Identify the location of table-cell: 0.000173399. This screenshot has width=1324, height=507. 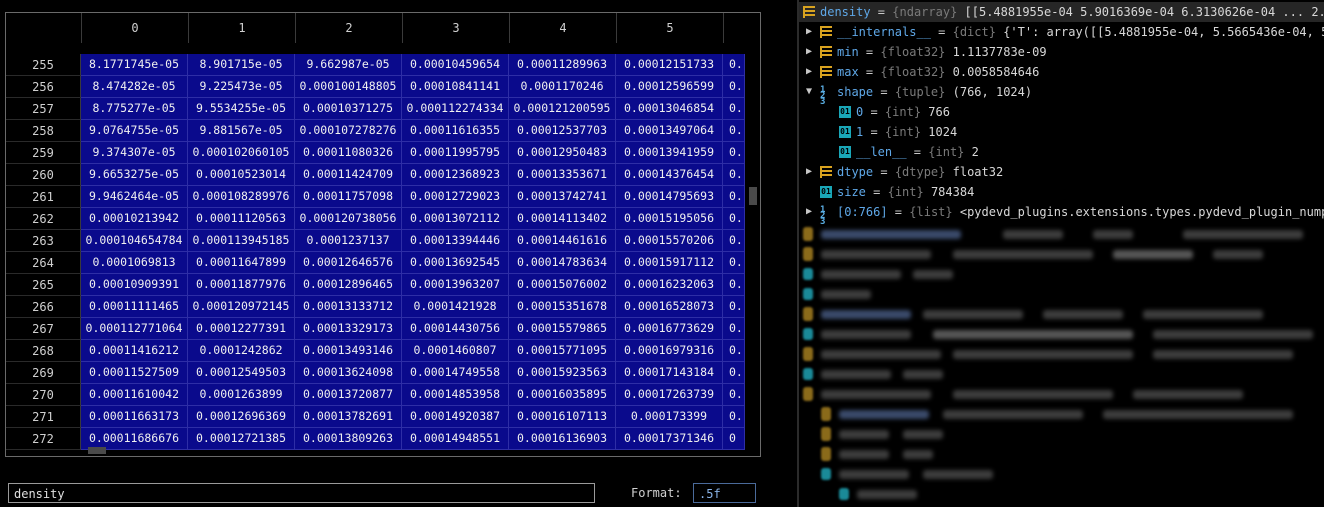
(669, 417).